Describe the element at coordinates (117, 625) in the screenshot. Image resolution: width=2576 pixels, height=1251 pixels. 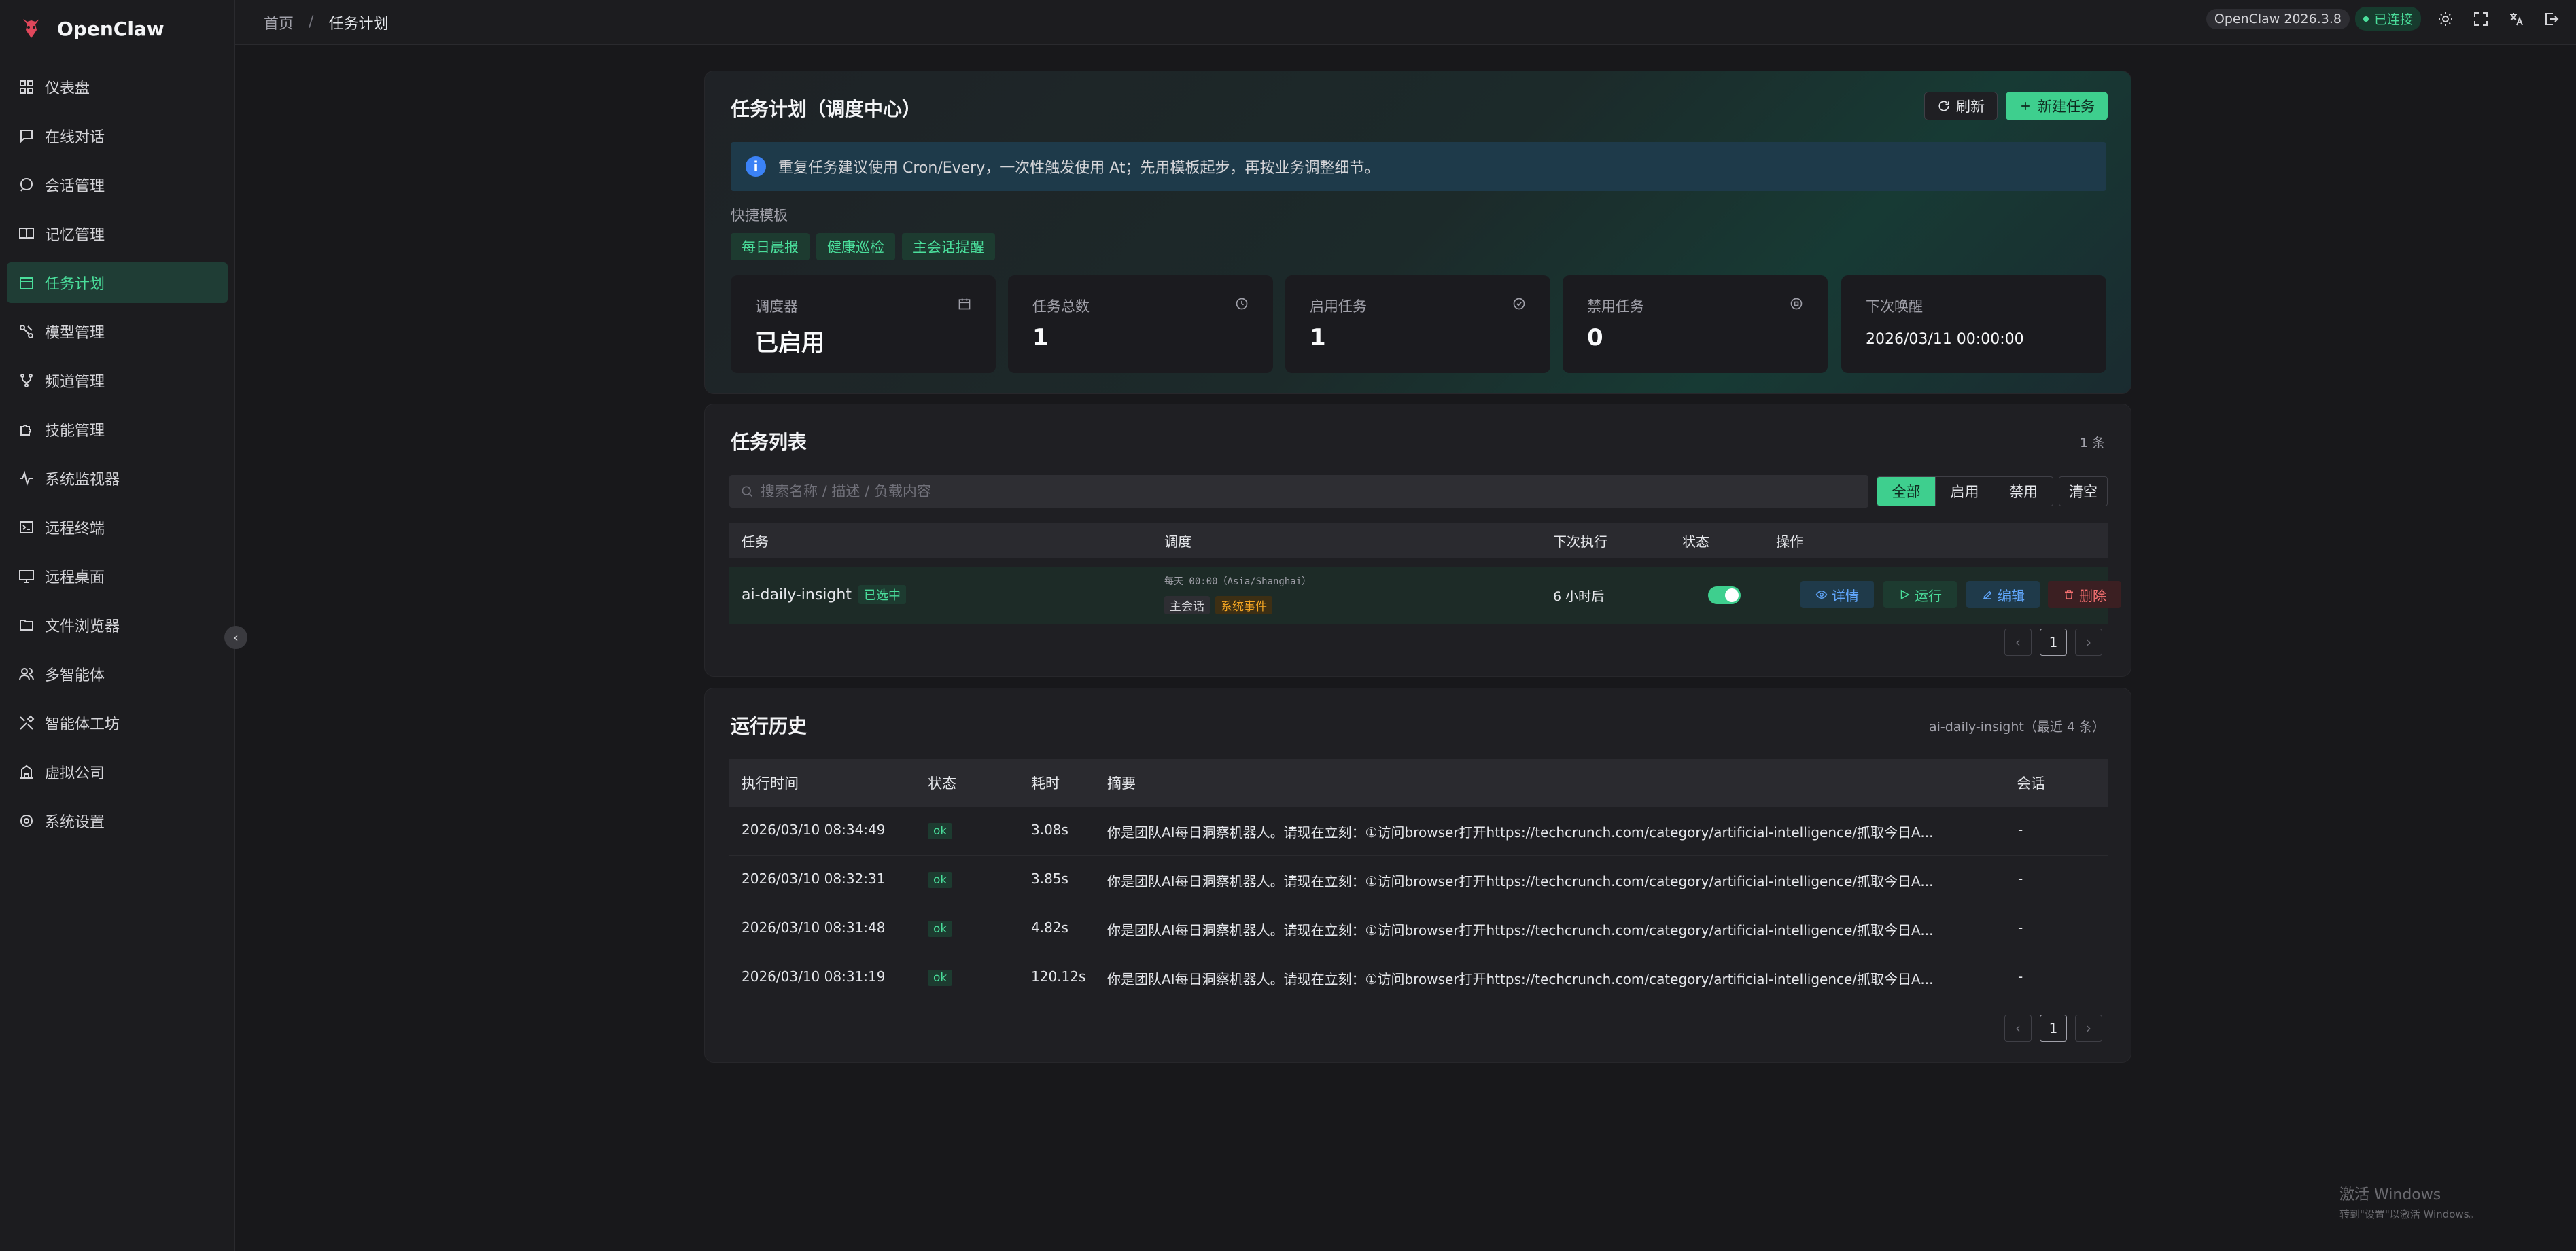
I see `sidebar-item-files: 文件浏览器` at that location.